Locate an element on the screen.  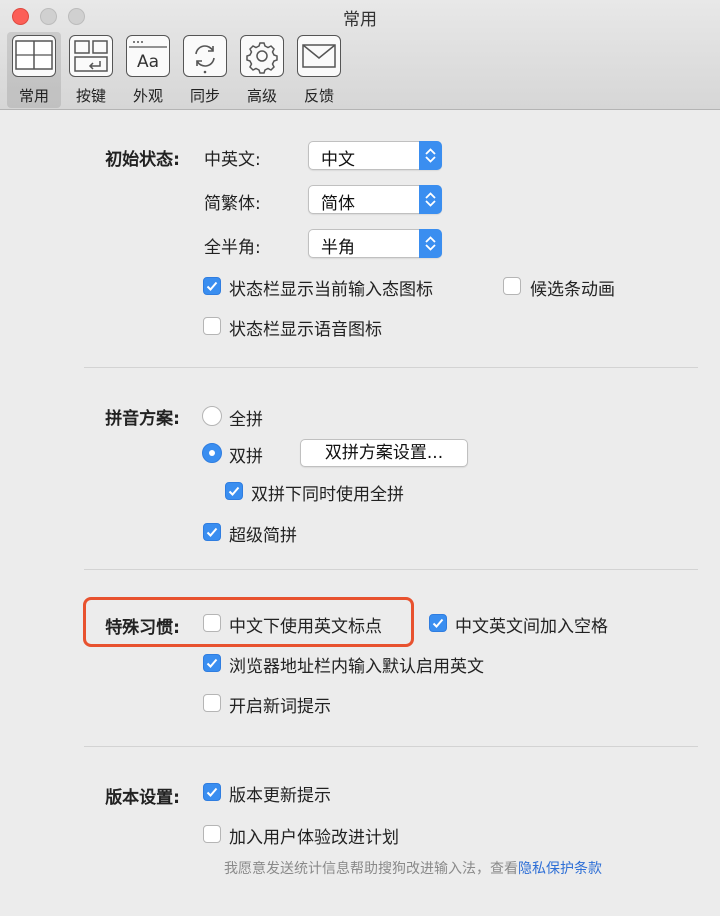
update-tip-checkbox is located at coordinates (212, 792).